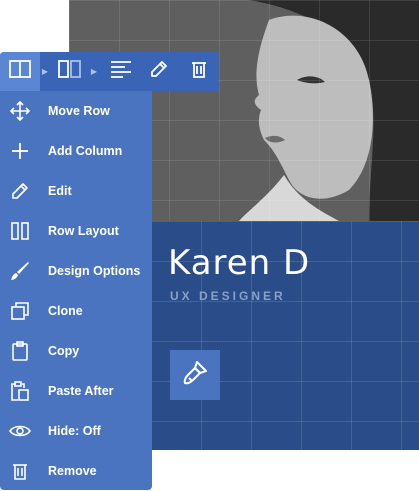 This screenshot has width=419, height=491. What do you see at coordinates (60, 191) in the screenshot?
I see `menu-item-label: Edit` at bounding box center [60, 191].